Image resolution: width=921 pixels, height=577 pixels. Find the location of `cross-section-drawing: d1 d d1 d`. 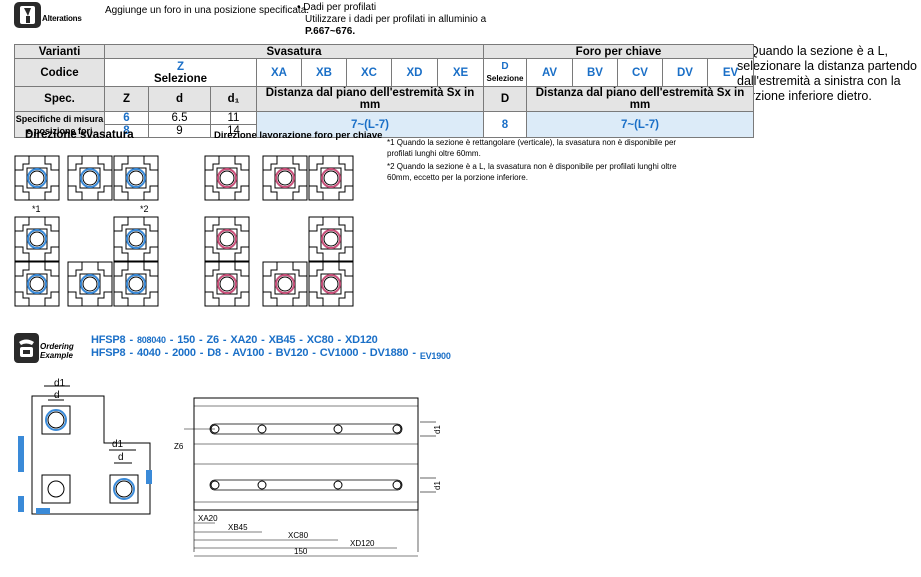

cross-section-drawing: d1 d d1 d is located at coordinates (85, 446).